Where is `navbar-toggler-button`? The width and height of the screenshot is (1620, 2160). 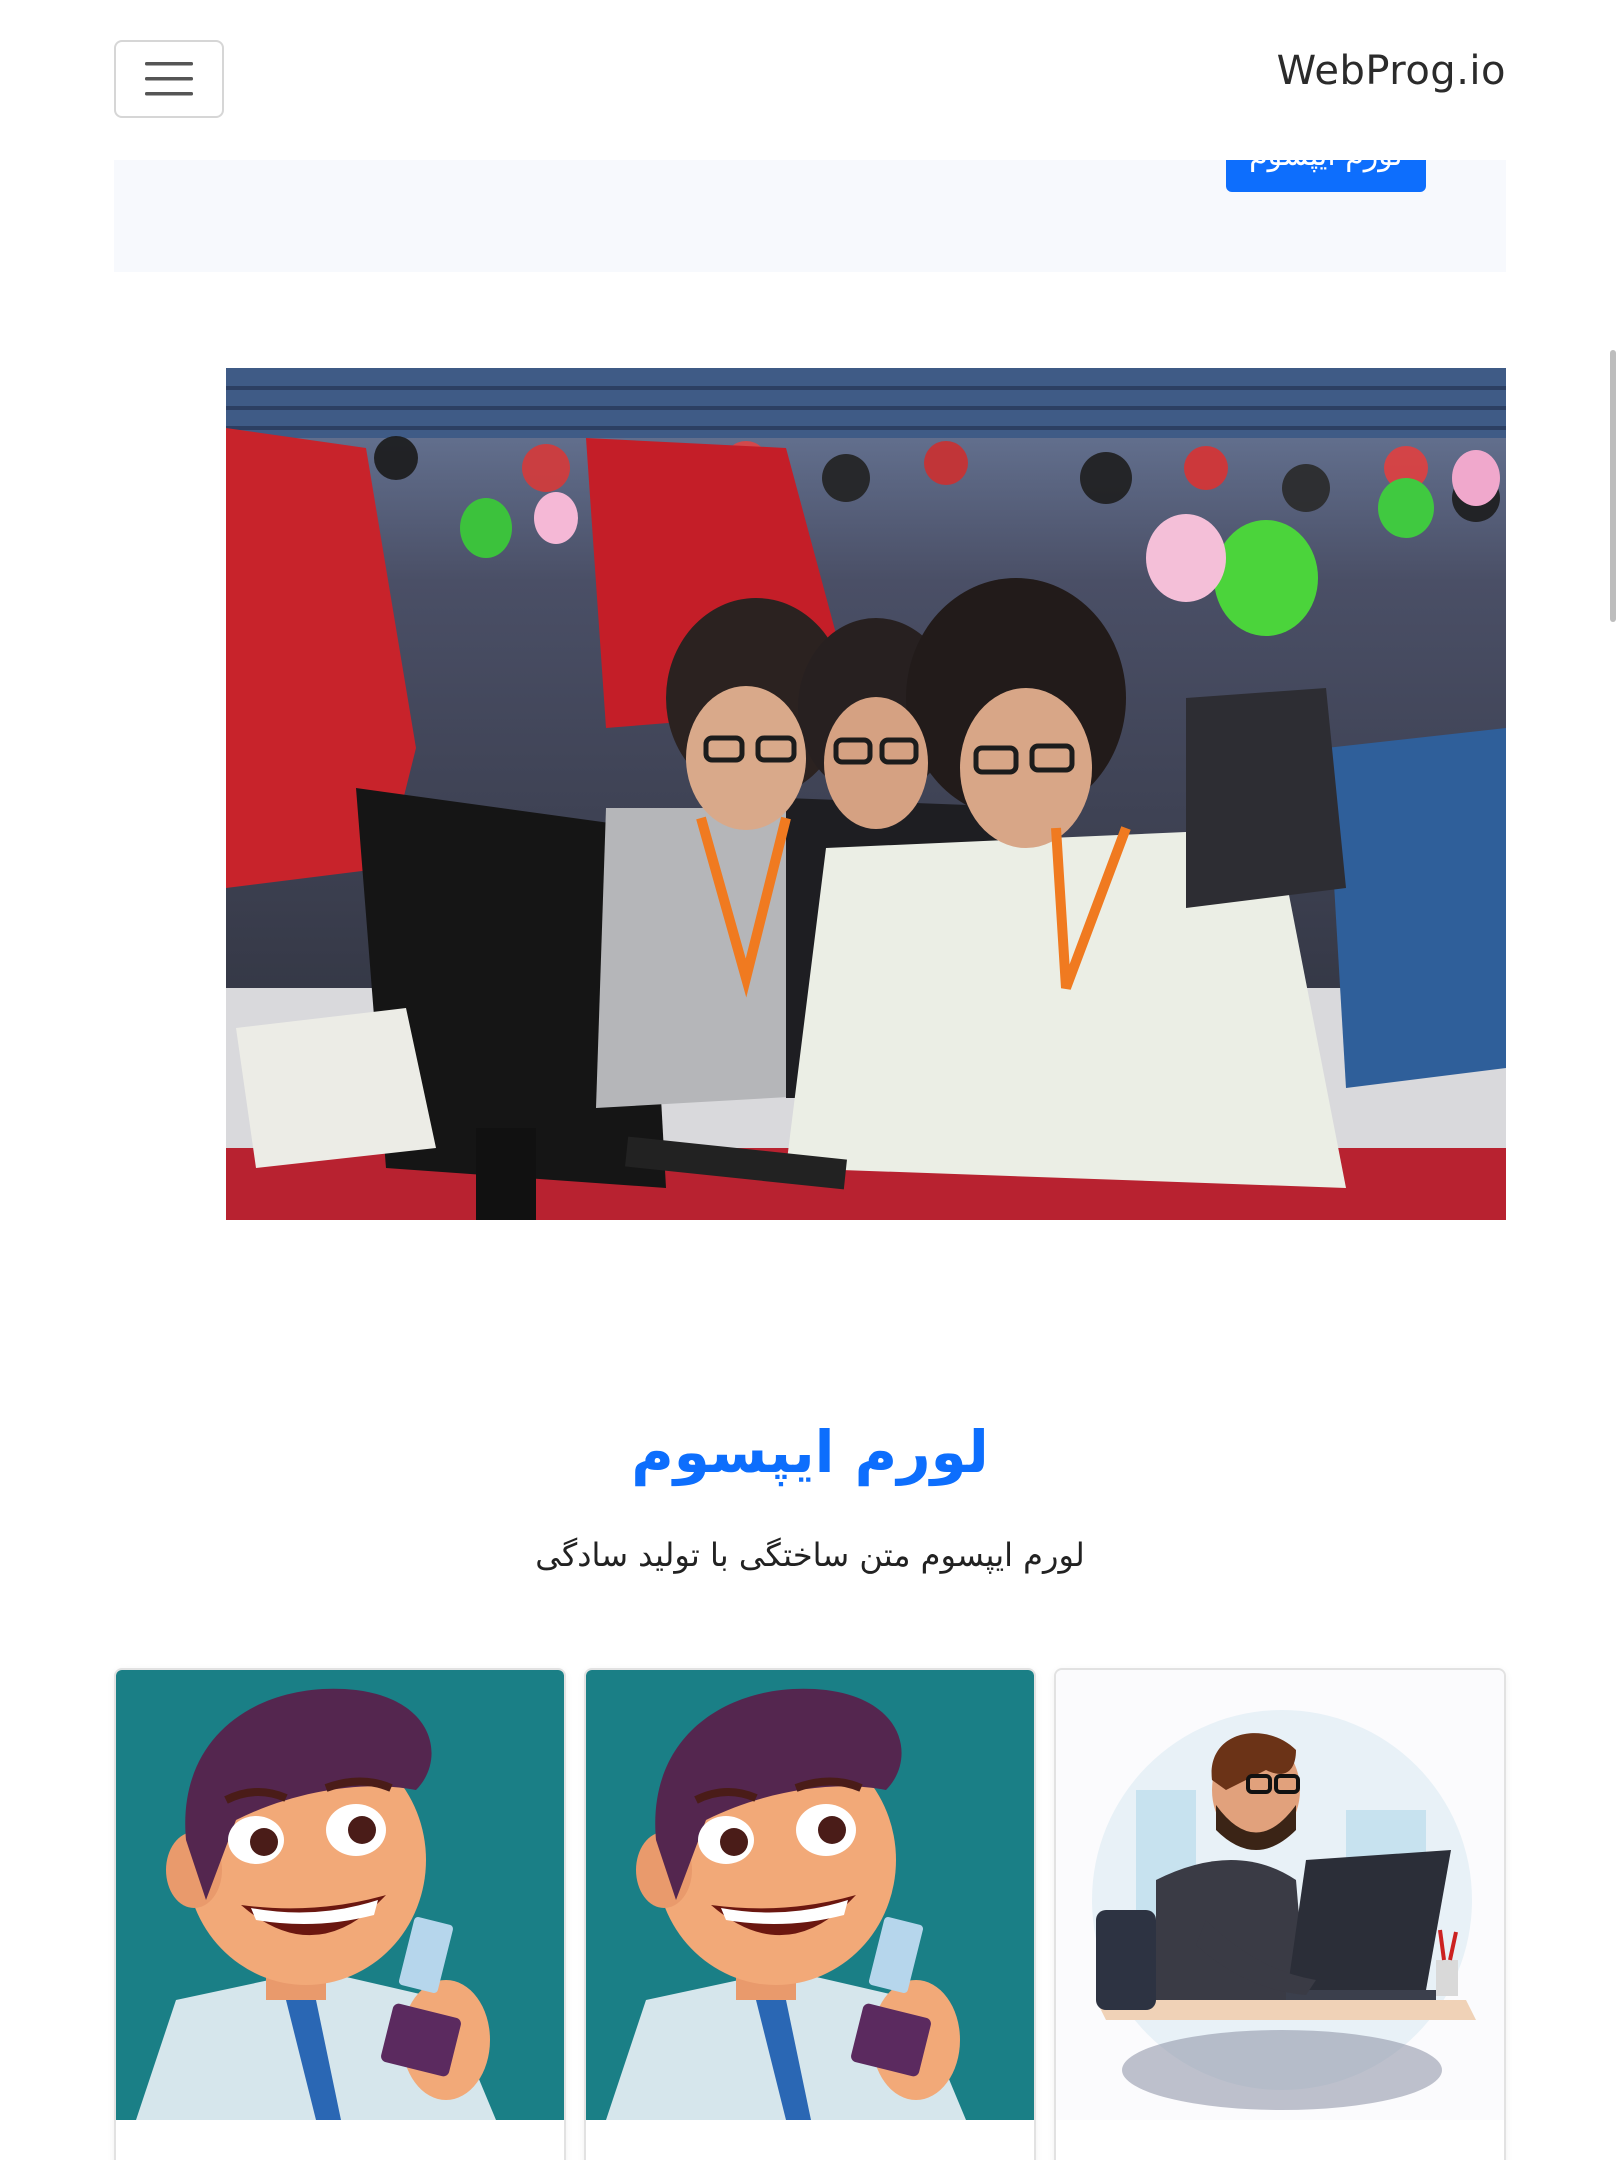
navbar-toggler-button is located at coordinates (169, 79).